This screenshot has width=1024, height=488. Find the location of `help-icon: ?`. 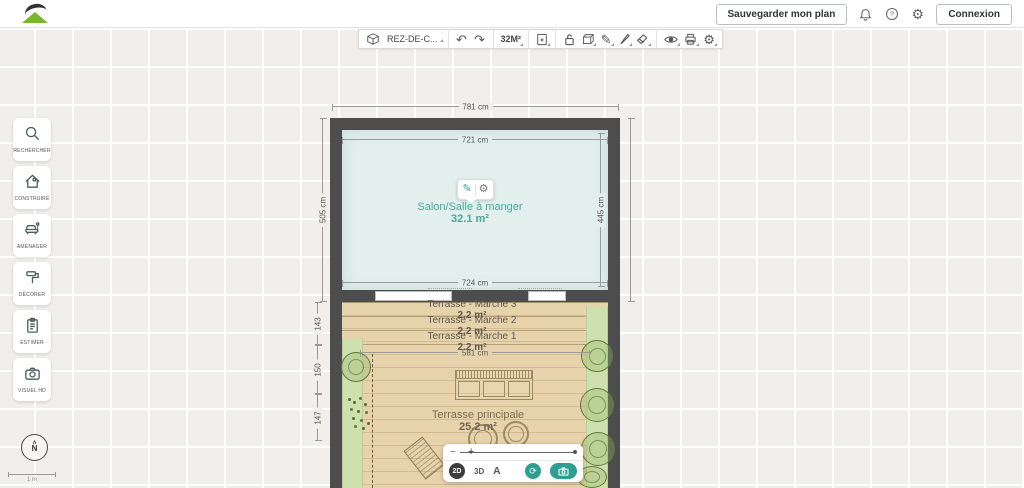

help-icon: ? is located at coordinates (891, 14).